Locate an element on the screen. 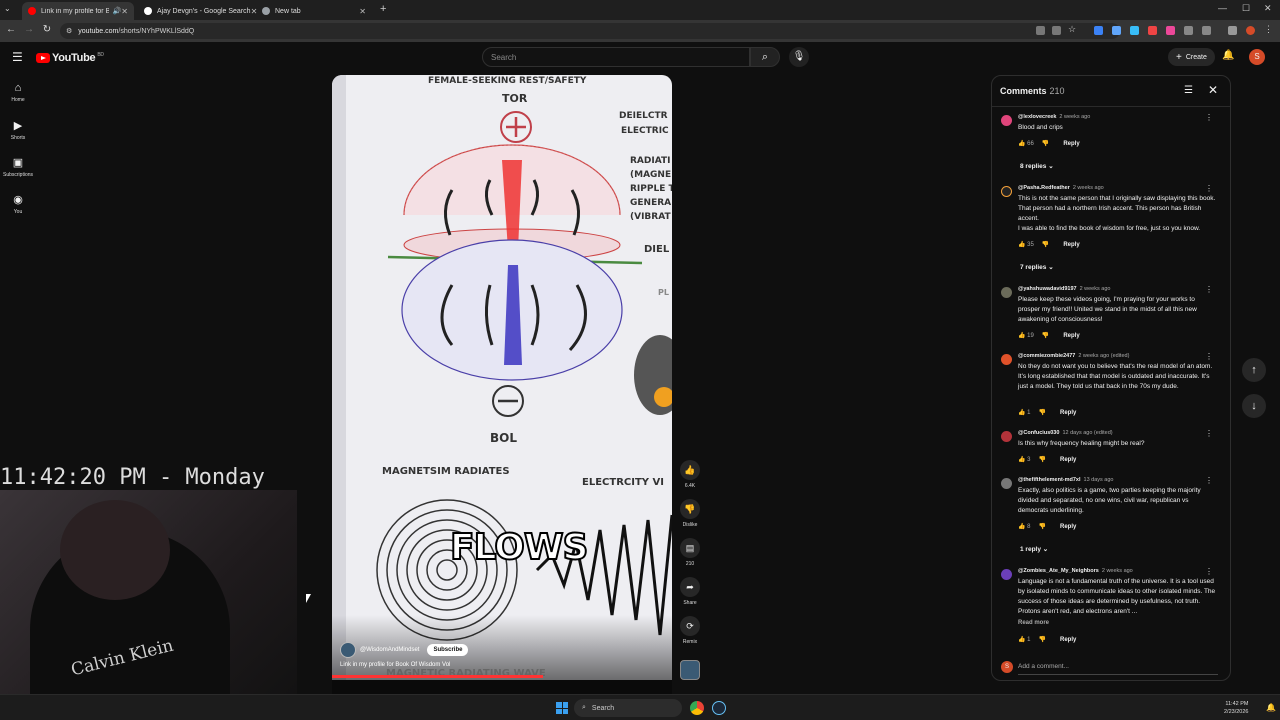 The image size is (1280, 720). video-progress-bar is located at coordinates (437, 676).